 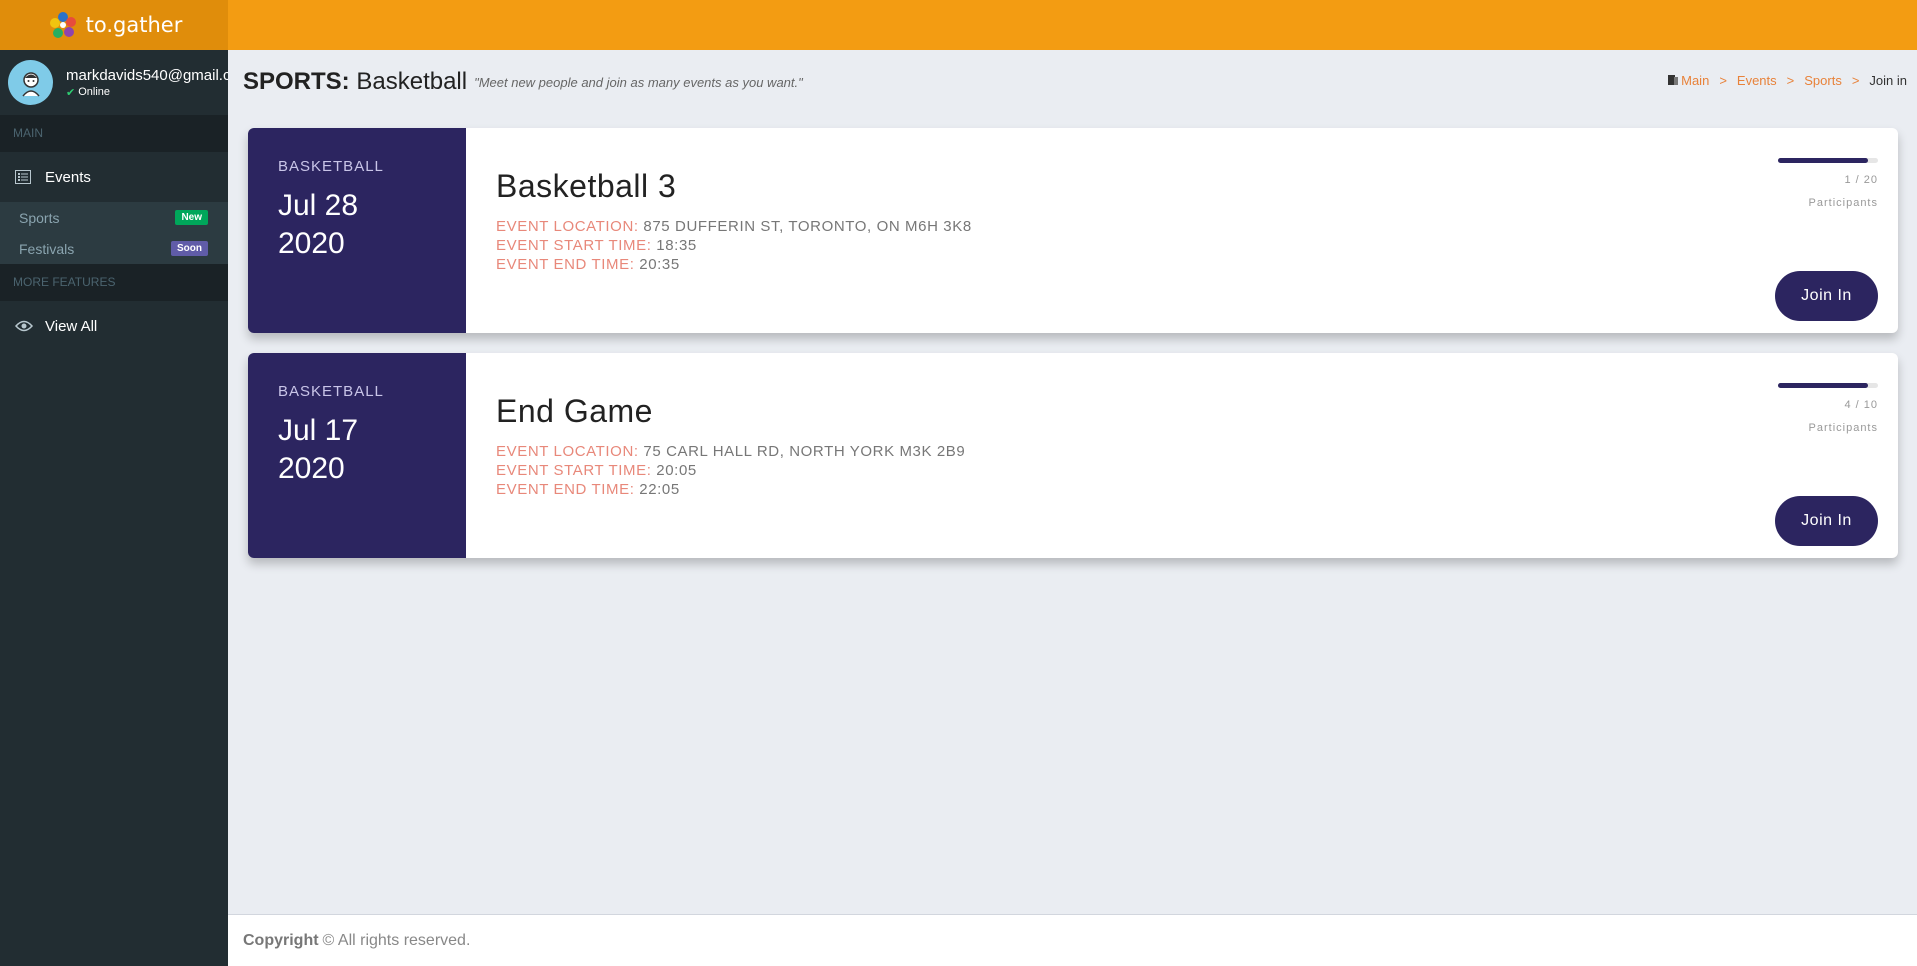 I want to click on sidebar-item-label: Events, so click(x=68, y=177).